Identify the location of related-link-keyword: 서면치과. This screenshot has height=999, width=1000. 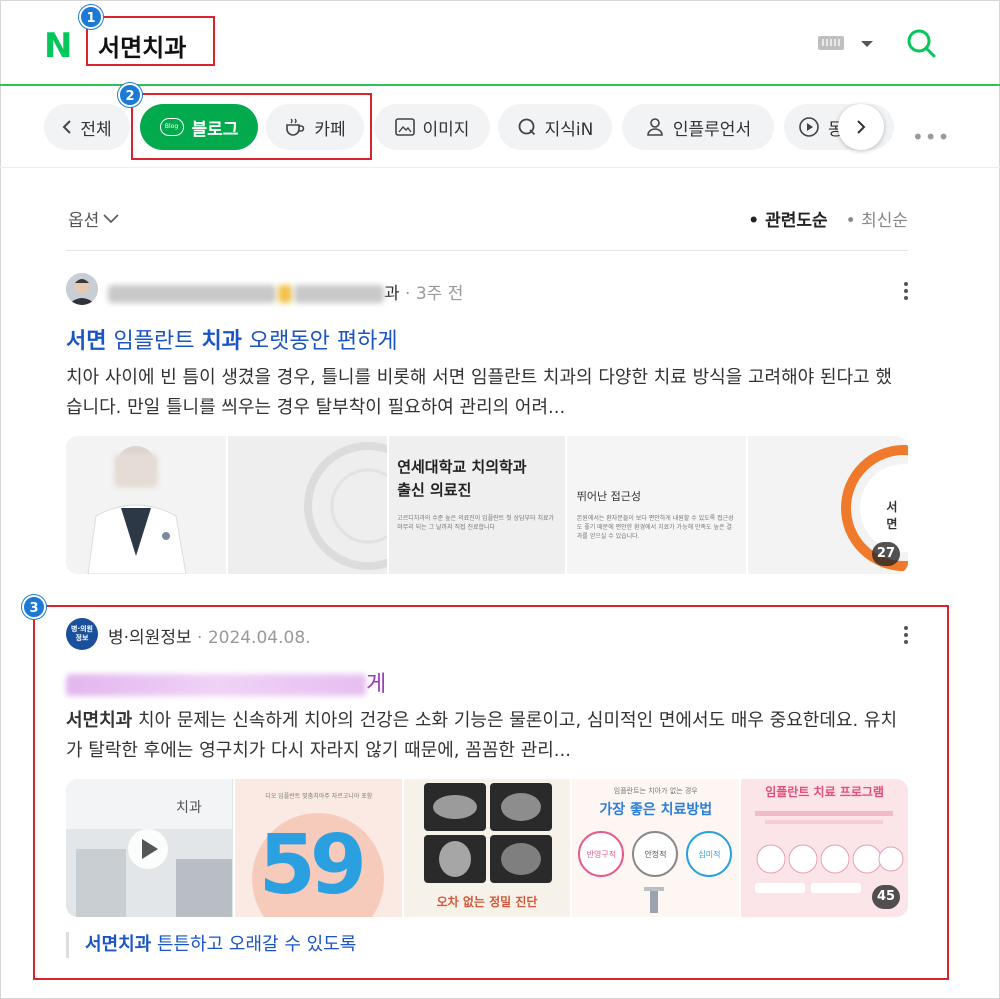
(118, 944).